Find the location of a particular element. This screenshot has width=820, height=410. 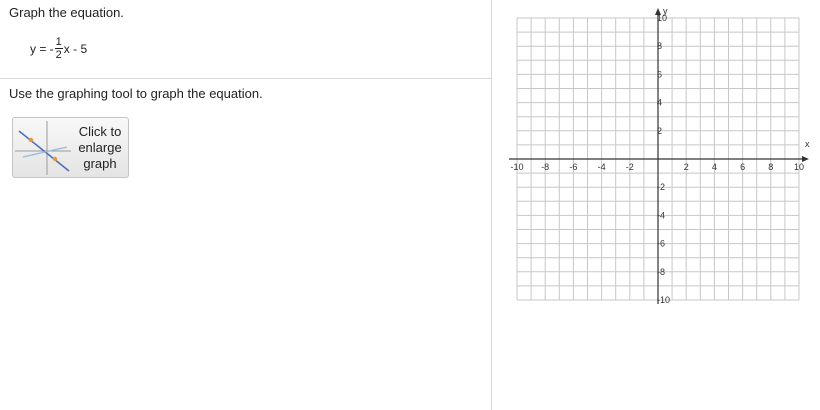

enlarge-button-label: Click to enlarge graph is located at coordinates (100, 147).